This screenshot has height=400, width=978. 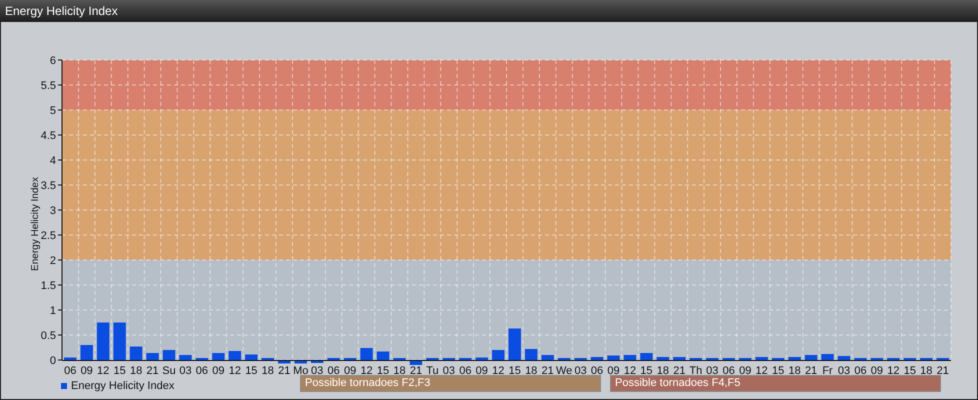 What do you see at coordinates (300, 370) in the screenshot?
I see `x-tick-label: Mo` at bounding box center [300, 370].